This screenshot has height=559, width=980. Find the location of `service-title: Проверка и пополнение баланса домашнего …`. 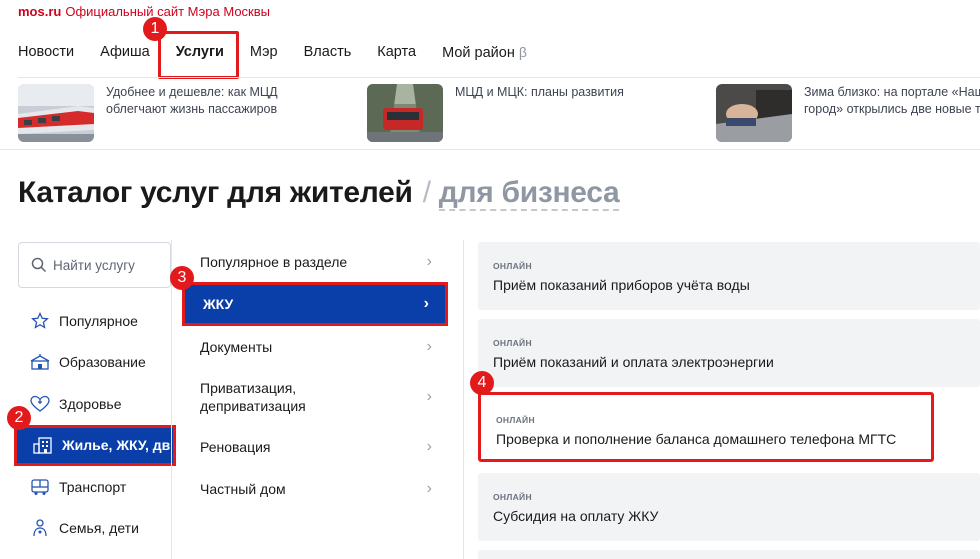

service-title: Проверка и пополнение баланса домашнего … is located at coordinates (696, 439).